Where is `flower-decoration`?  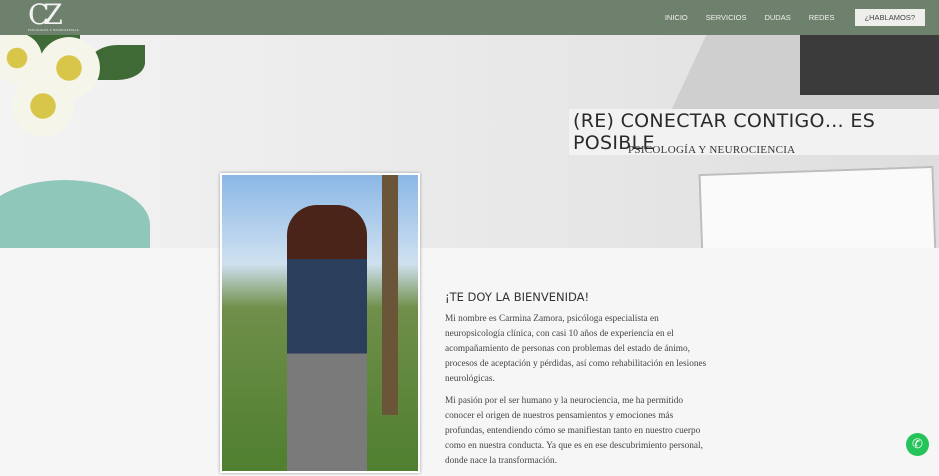 flower-decoration is located at coordinates (43, 106).